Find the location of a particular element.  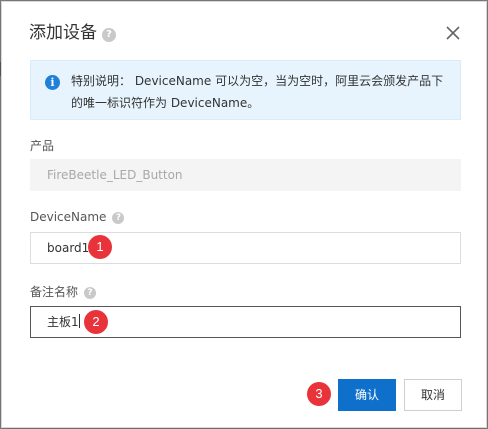

step-1-badge: 1 is located at coordinates (100, 247).